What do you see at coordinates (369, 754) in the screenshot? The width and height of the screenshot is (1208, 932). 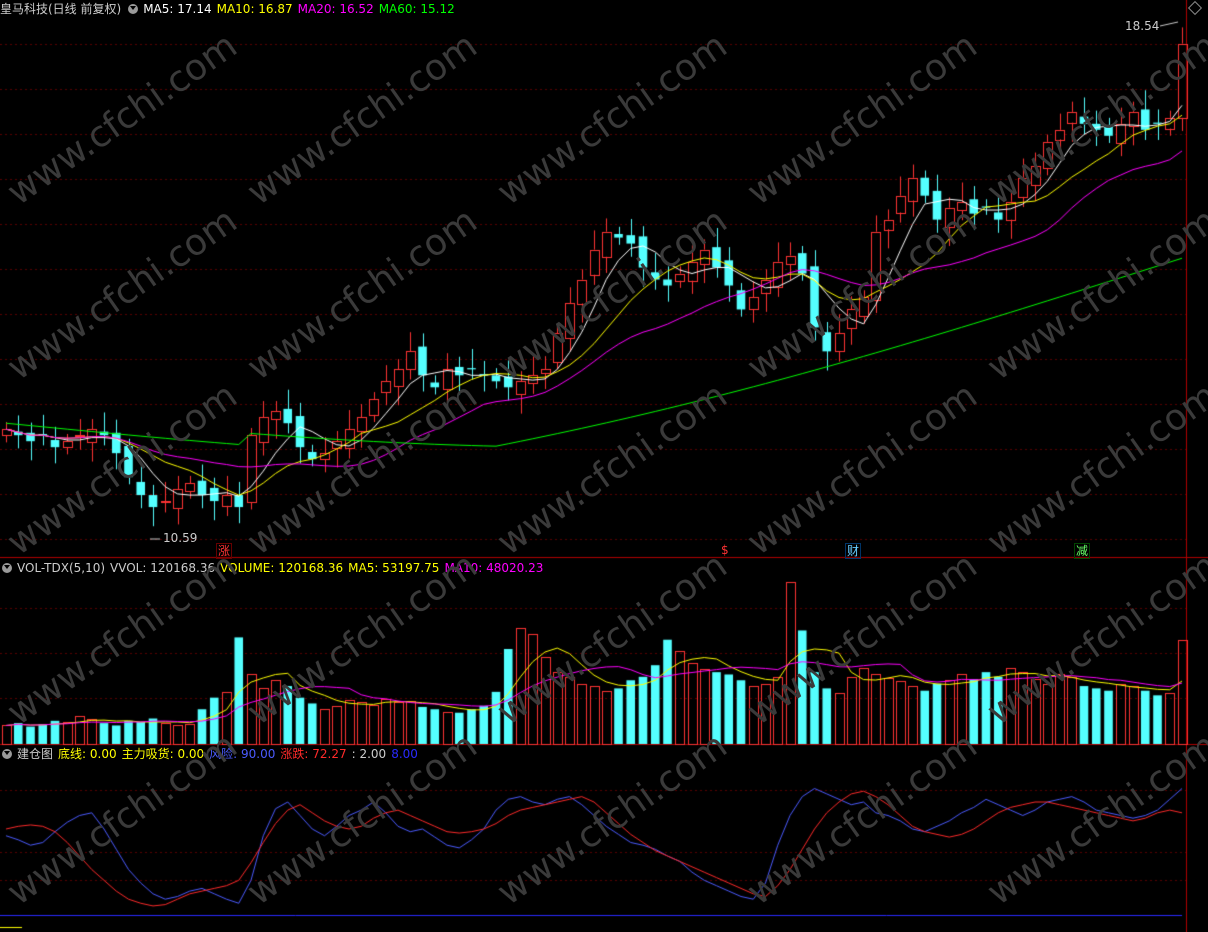 I see `indicator-value-4: : 2.00` at bounding box center [369, 754].